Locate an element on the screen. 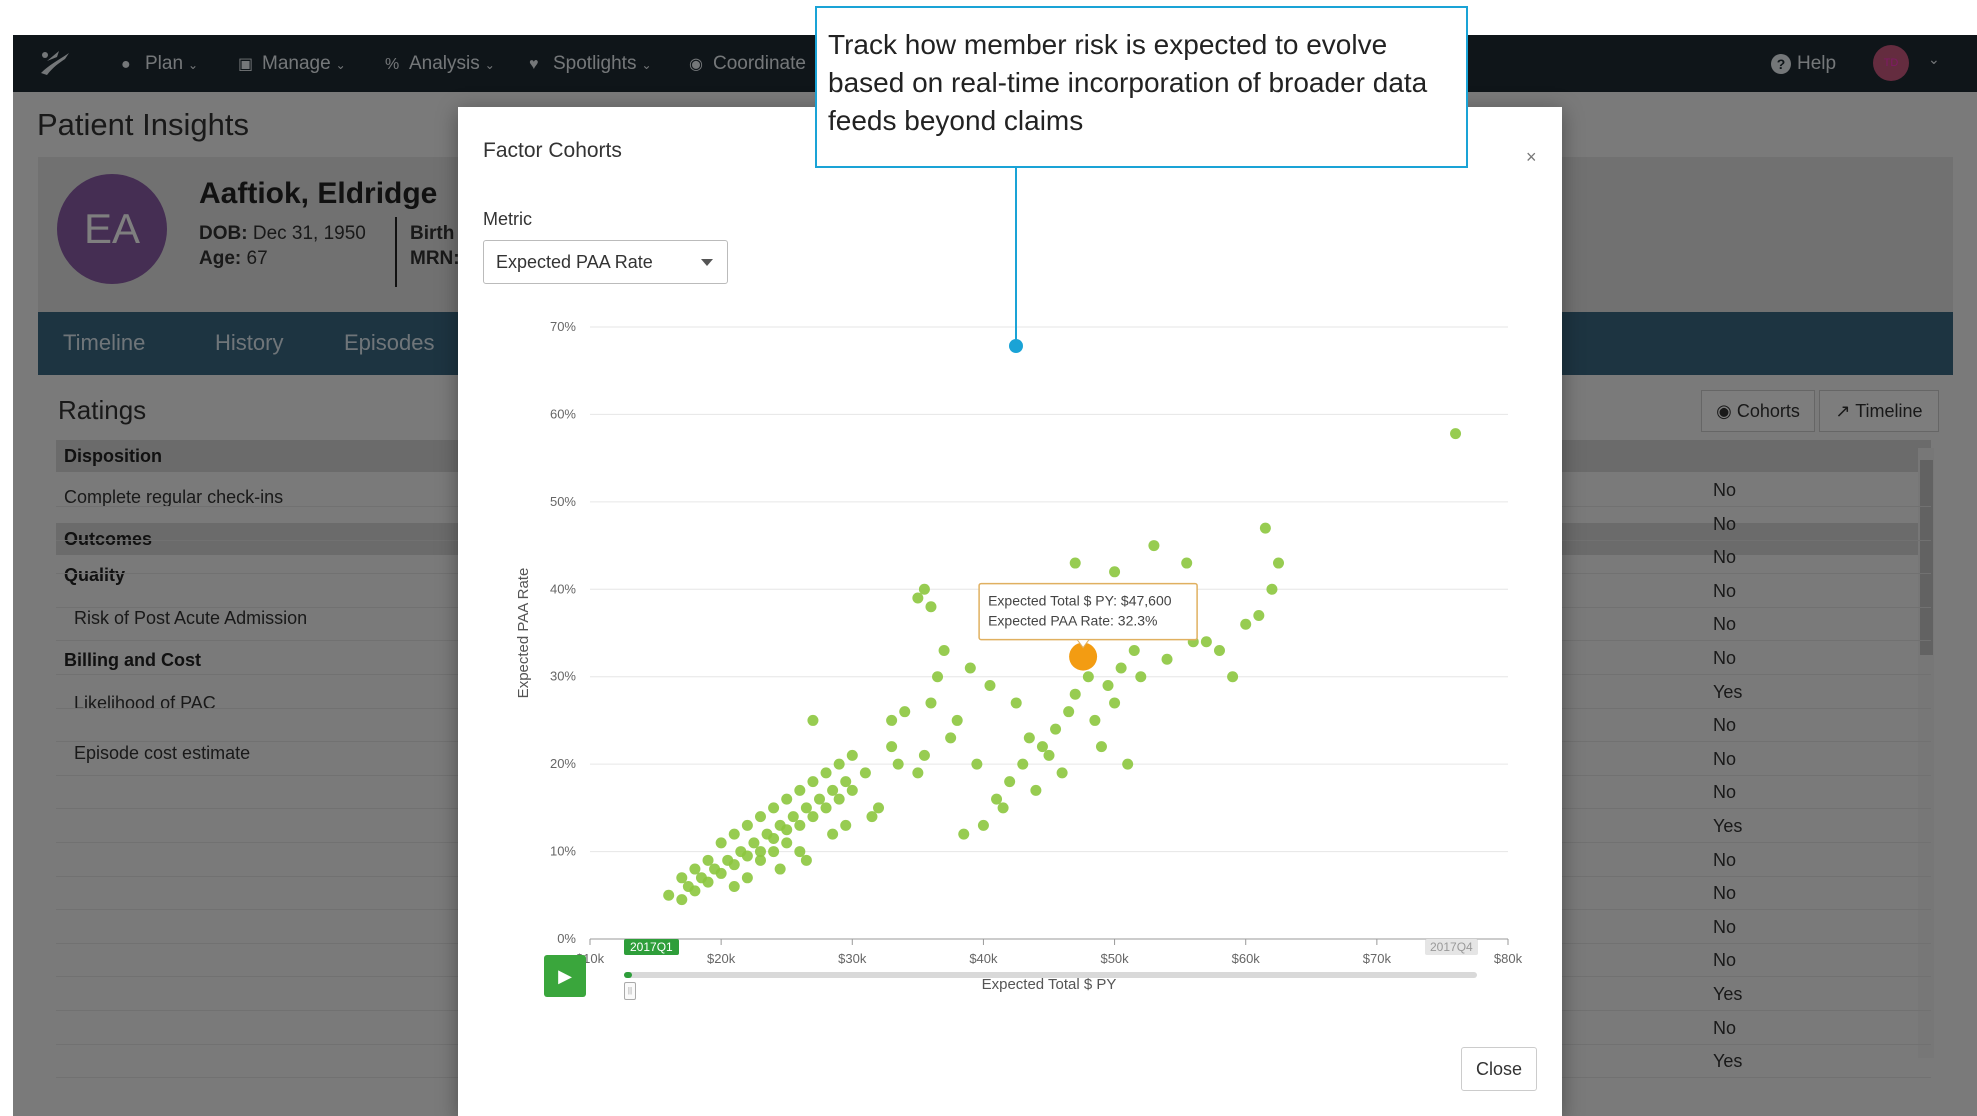 The height and width of the screenshot is (1116, 1977). x-tick-label: $20k is located at coordinates (721, 958).